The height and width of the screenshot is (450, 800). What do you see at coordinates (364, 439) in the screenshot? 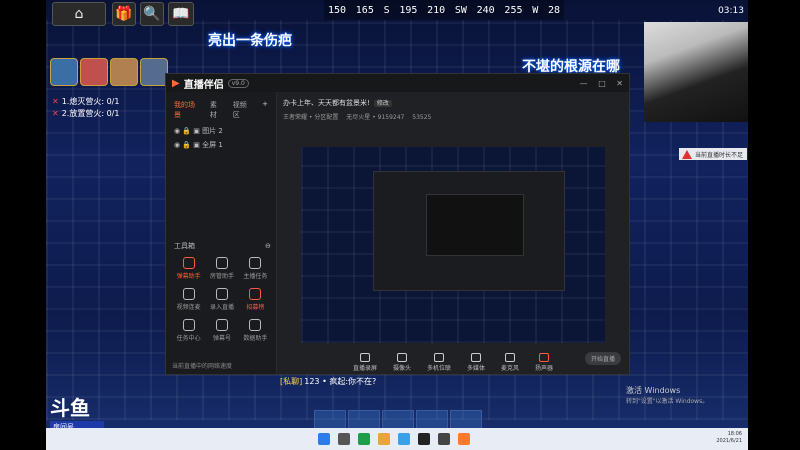
I see `browser-icon` at bounding box center [364, 439].